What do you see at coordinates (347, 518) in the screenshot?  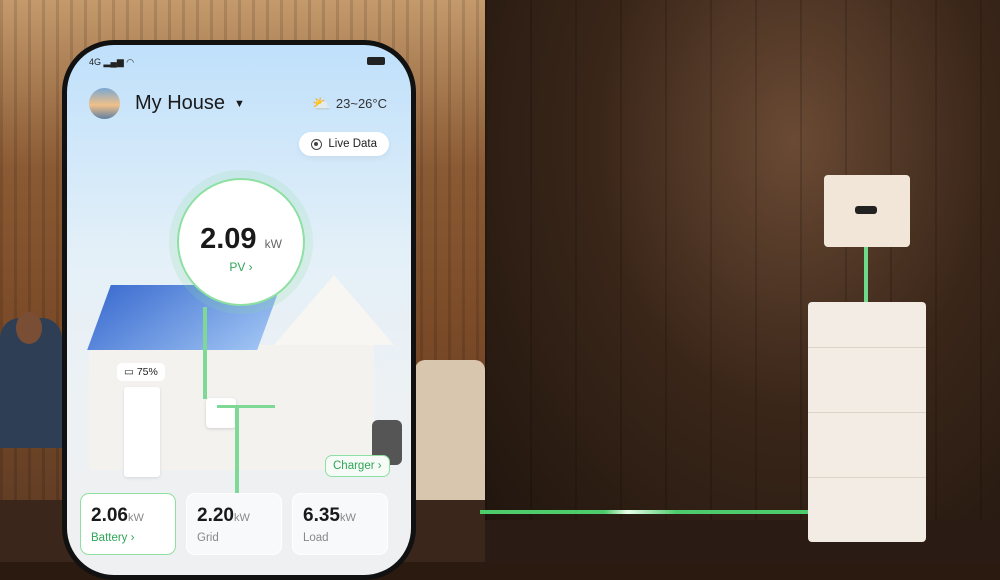 I see `load-unit: kW` at bounding box center [347, 518].